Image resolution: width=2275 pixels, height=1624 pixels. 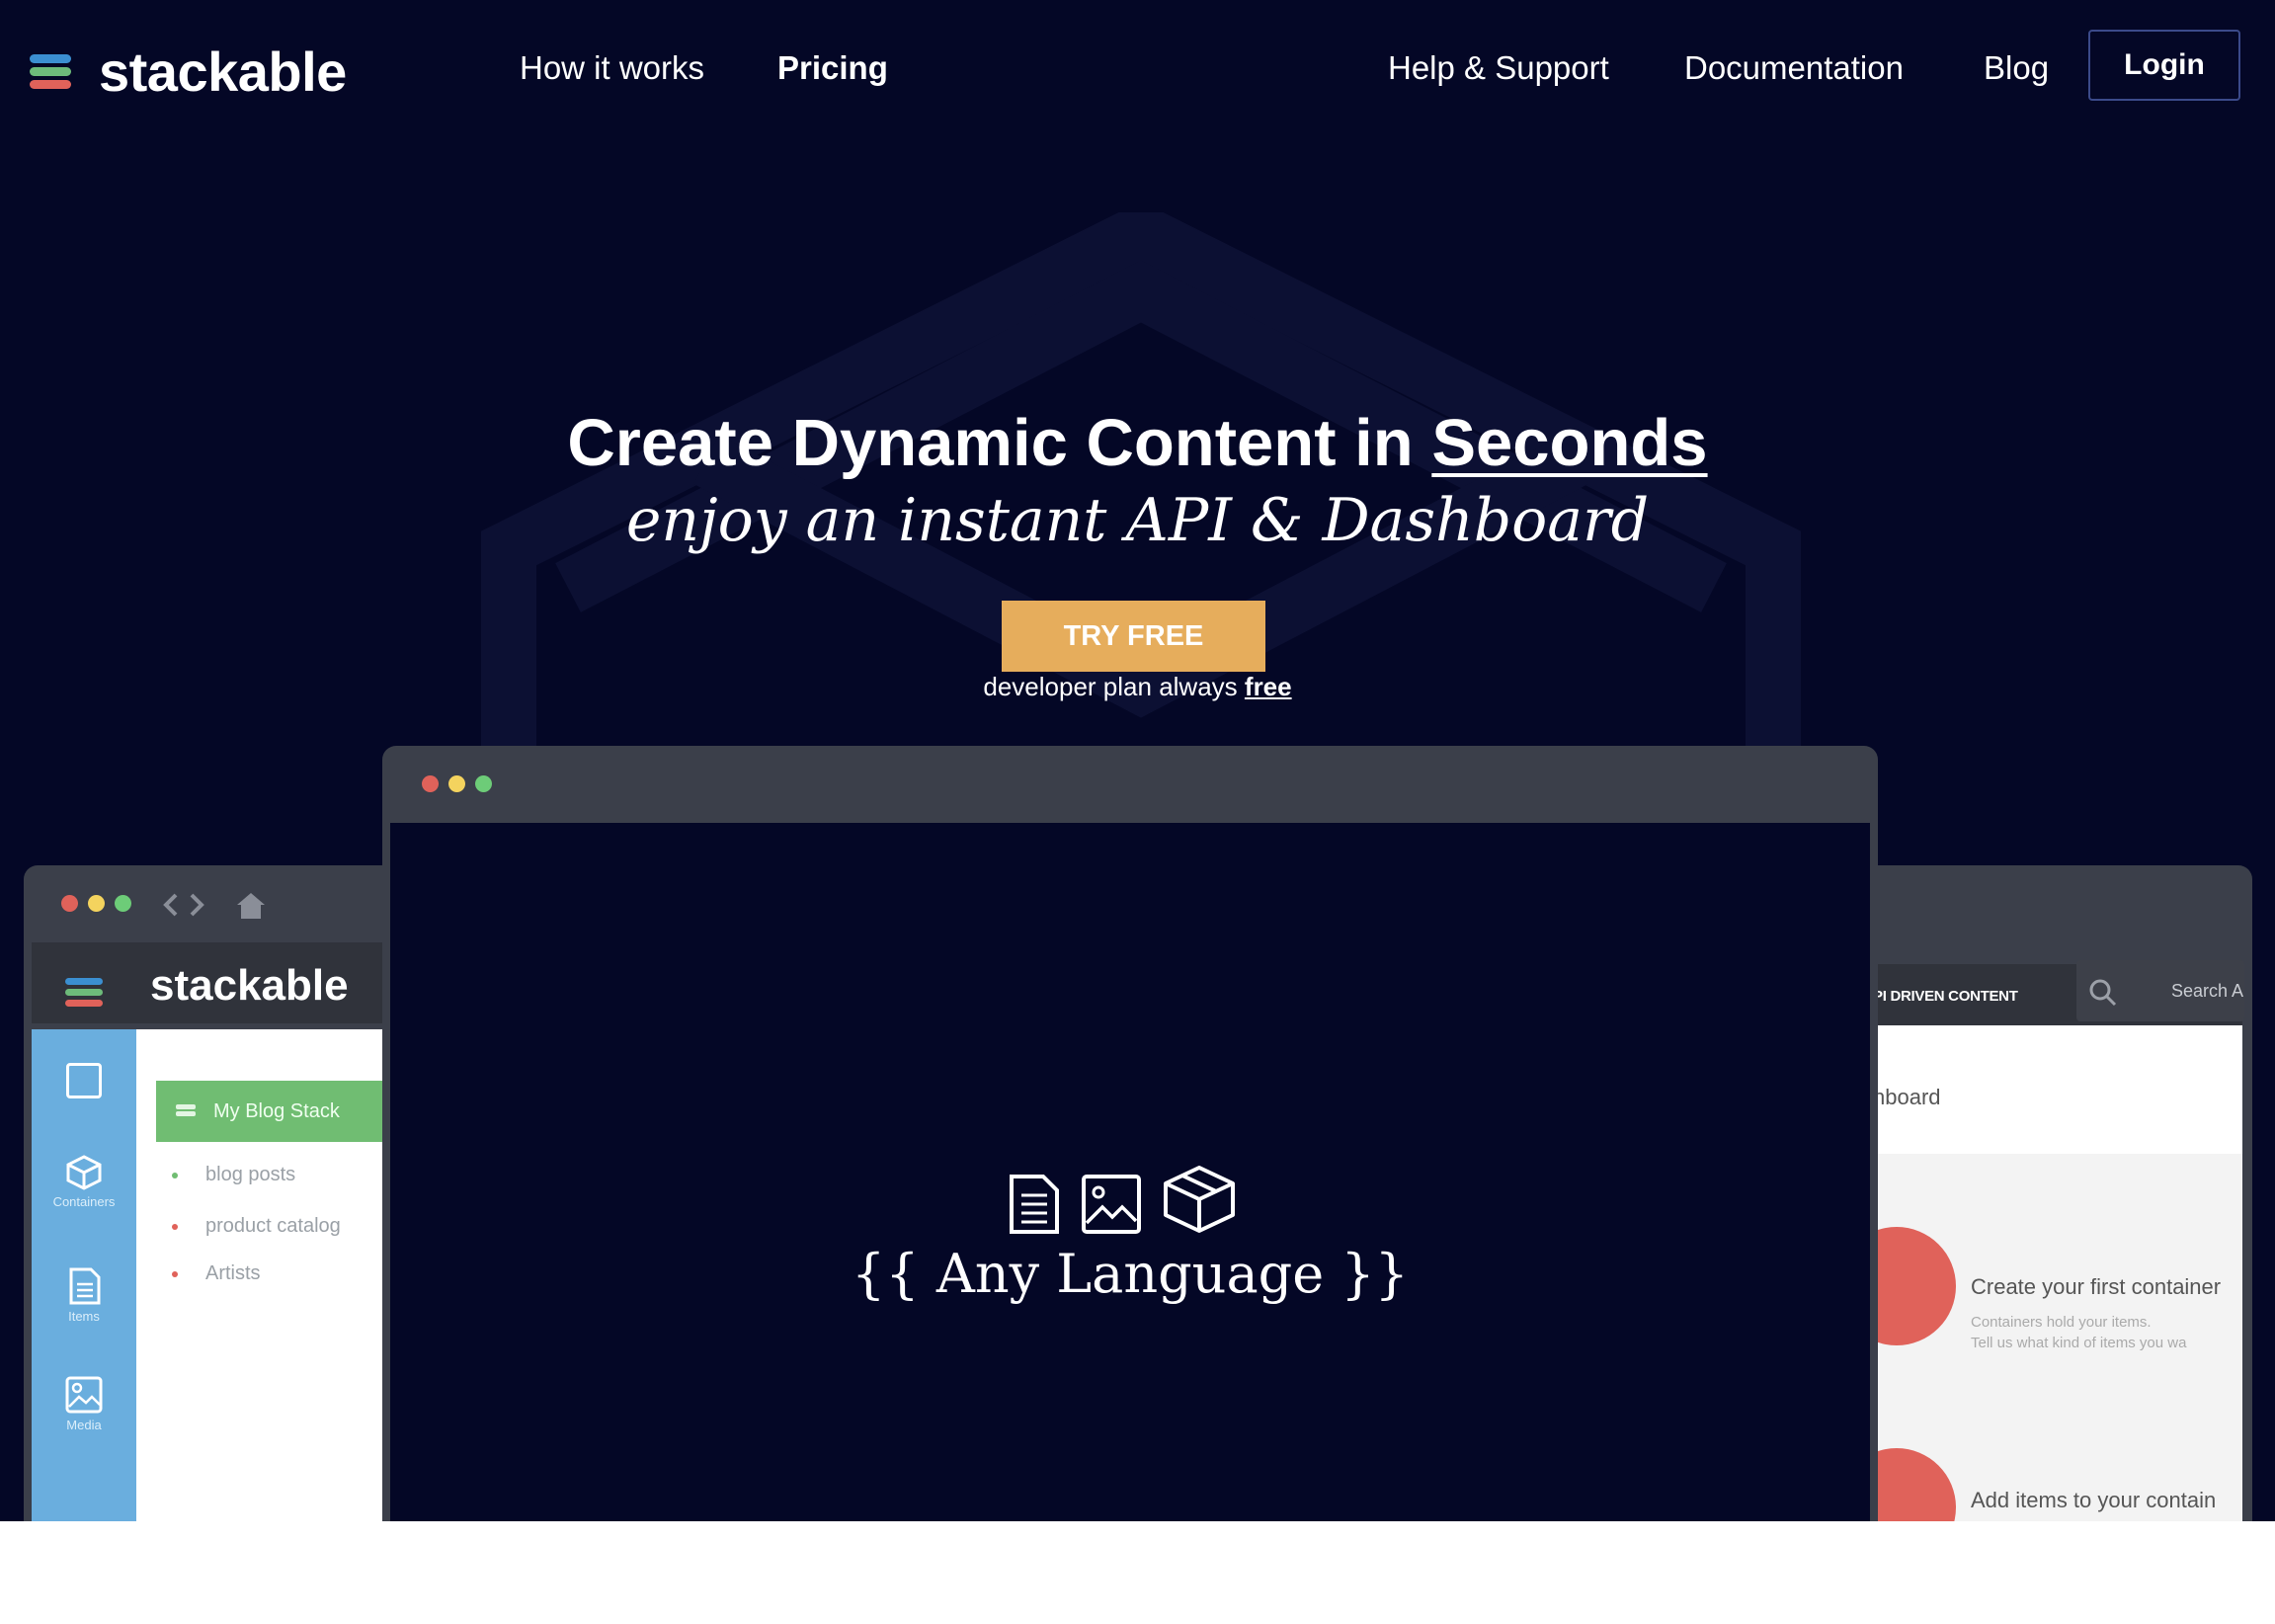 What do you see at coordinates (1130, 1274) in the screenshot?
I see `any-language-caption: {{ Any Language }}` at bounding box center [1130, 1274].